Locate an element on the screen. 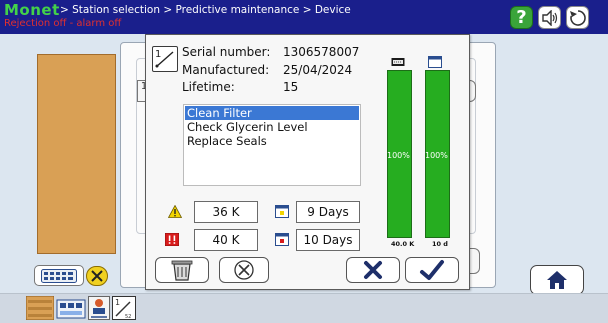  speaker-icon is located at coordinates (549, 17).